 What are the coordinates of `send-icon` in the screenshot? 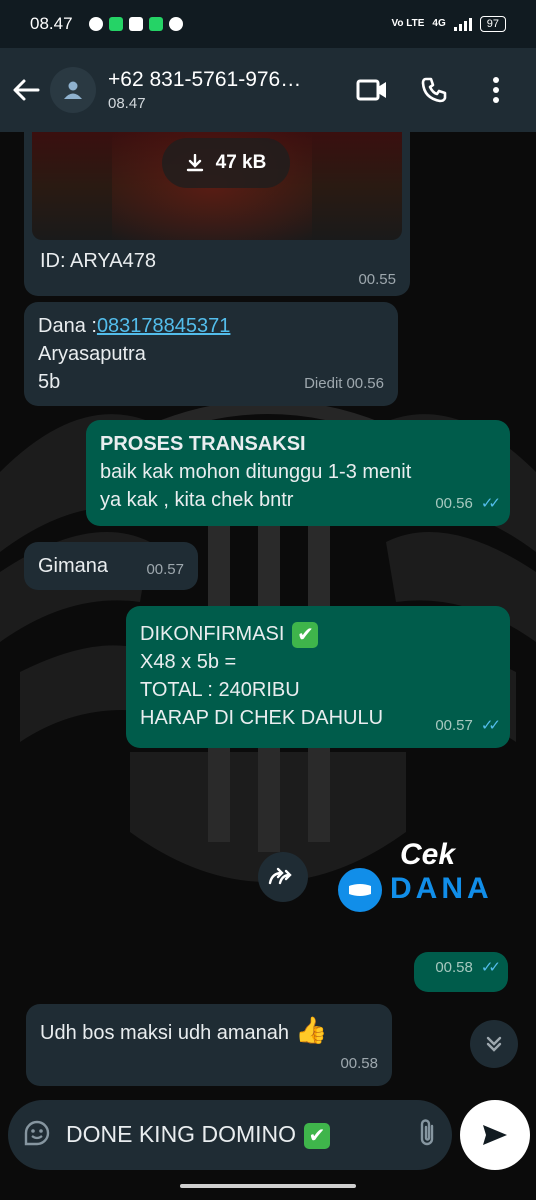 It's located at (495, 1135).